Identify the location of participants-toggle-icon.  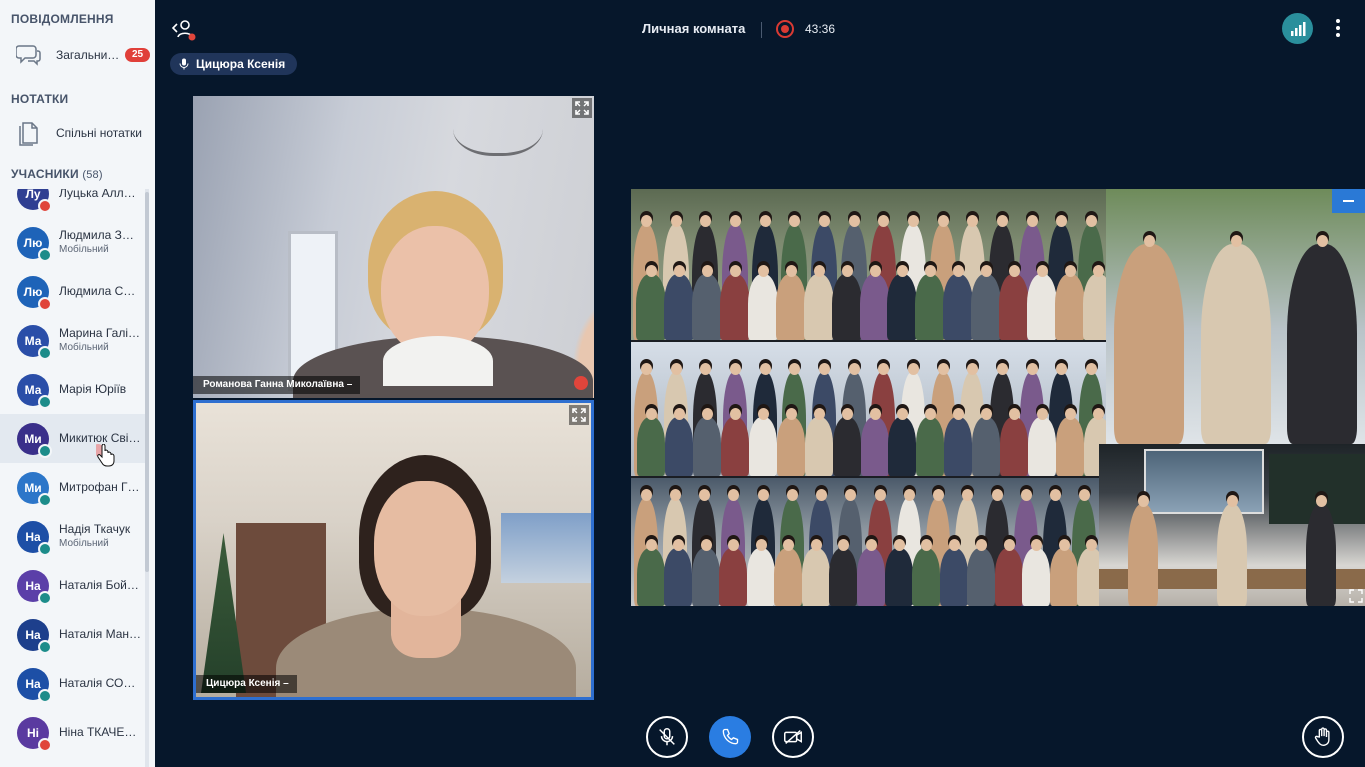
(184, 29).